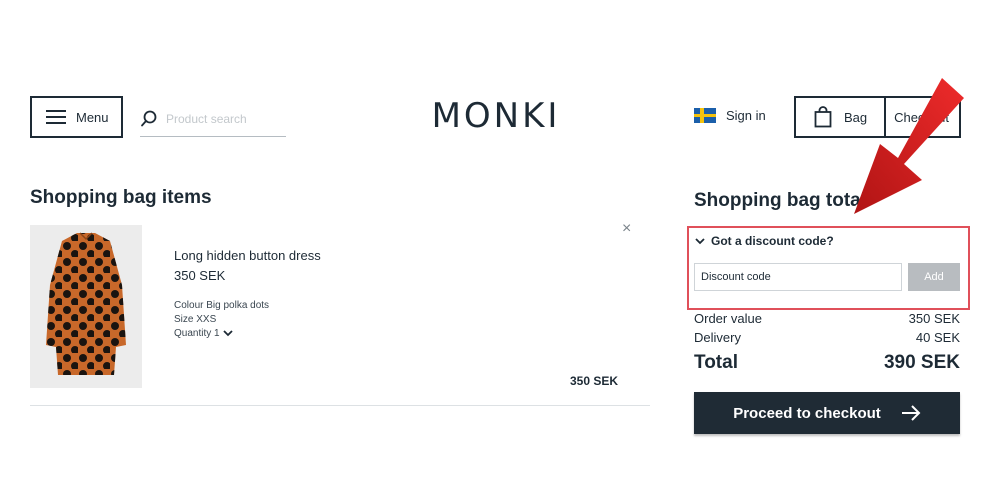  What do you see at coordinates (911, 413) in the screenshot?
I see `arrow-right-icon` at bounding box center [911, 413].